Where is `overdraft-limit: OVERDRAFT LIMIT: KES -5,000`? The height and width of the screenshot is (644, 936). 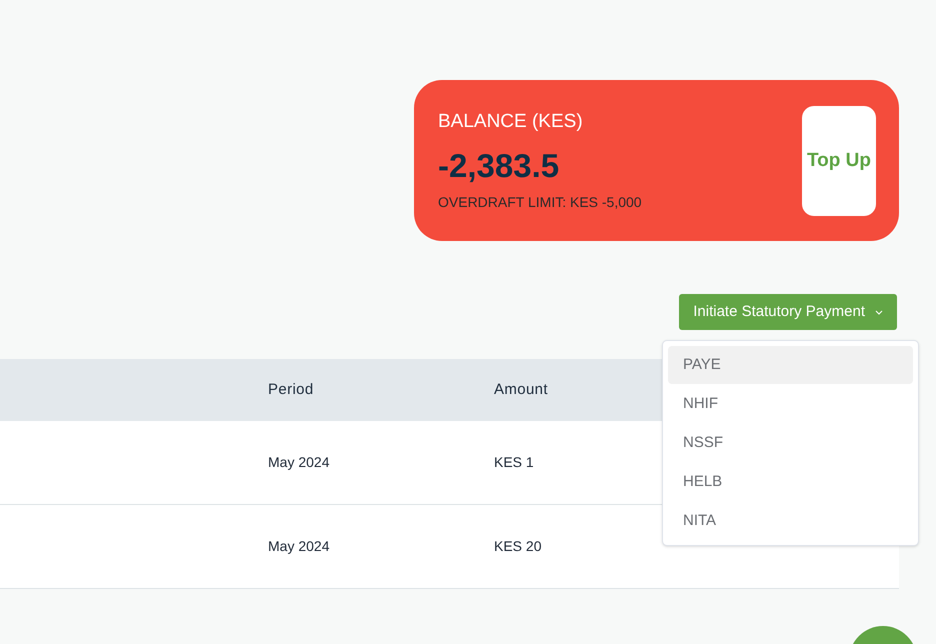
overdraft-limit: OVERDRAFT LIMIT: KES -5,000 is located at coordinates (540, 202).